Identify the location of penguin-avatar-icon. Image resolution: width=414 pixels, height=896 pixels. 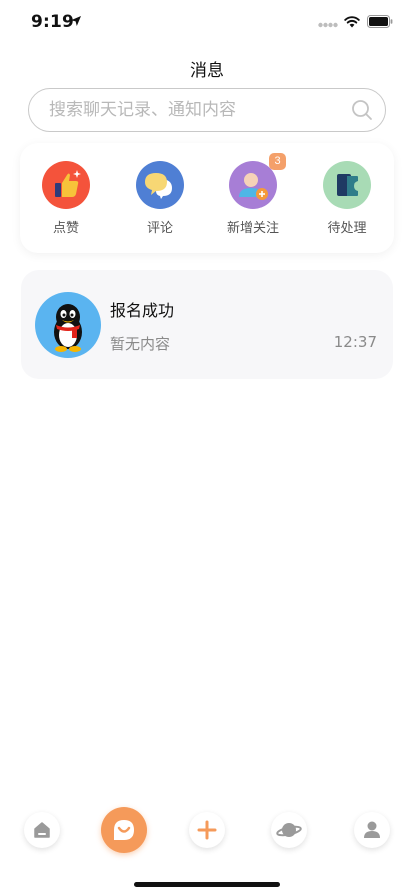
(68, 325).